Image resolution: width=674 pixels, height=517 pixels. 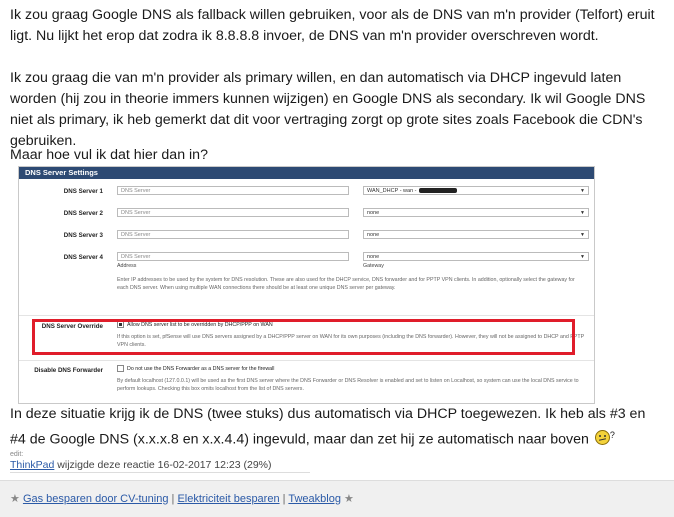 What do you see at coordinates (303, 337) in the screenshot?
I see `highlight-box` at bounding box center [303, 337].